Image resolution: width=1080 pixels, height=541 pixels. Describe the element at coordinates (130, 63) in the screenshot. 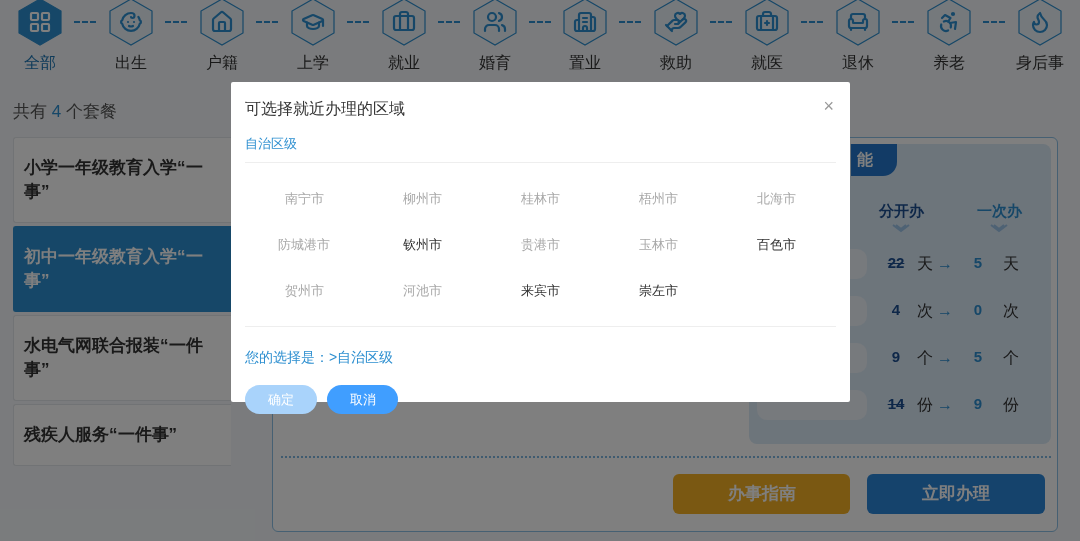

I see `category-label: 出生` at that location.